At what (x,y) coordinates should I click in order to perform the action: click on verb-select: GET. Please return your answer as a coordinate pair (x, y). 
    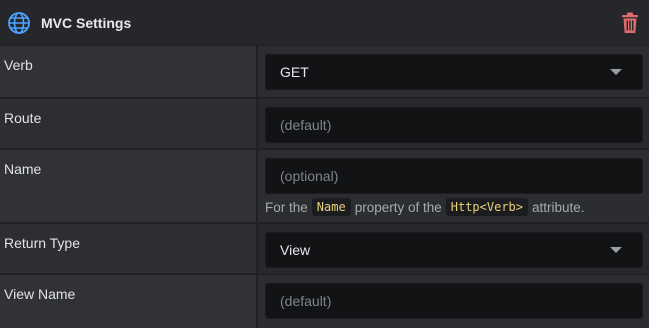
    Looking at the image, I should click on (454, 72).